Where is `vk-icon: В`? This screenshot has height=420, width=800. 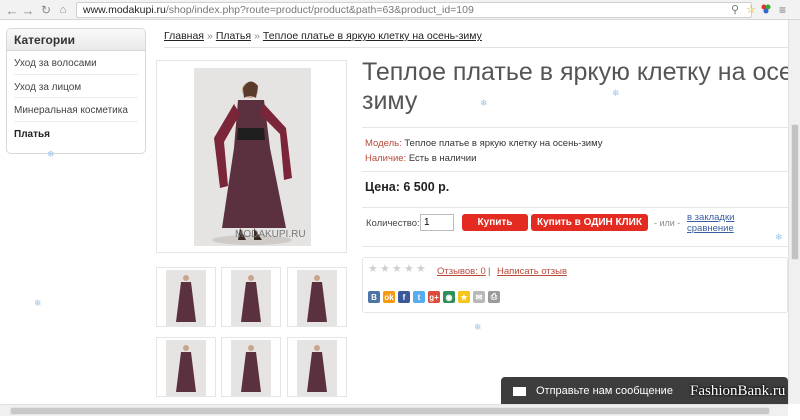 vk-icon: В is located at coordinates (374, 297).